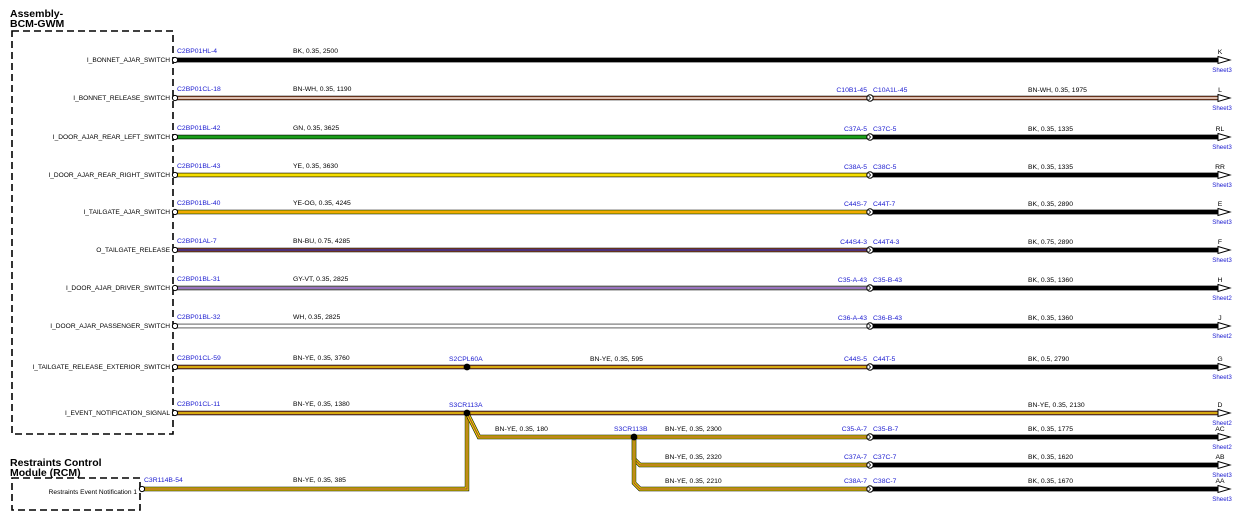  I want to click on circuit-door-driver-offsheet-arrow, so click(1224, 288).